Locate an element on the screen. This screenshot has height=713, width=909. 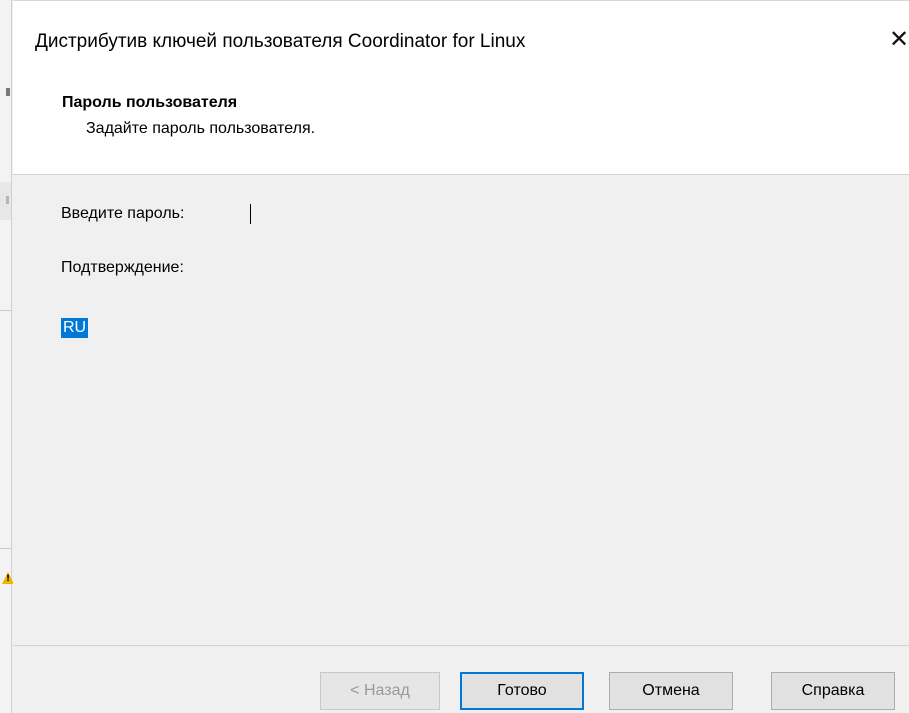
input-language-indicator: RU is located at coordinates (75, 328).